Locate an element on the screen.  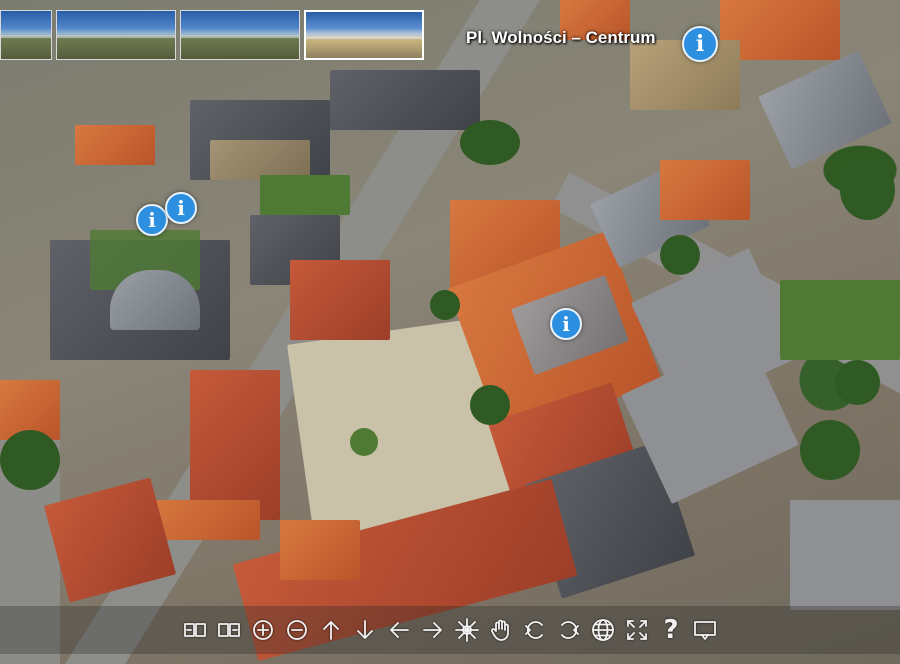
pan-right-button is located at coordinates (433, 630).